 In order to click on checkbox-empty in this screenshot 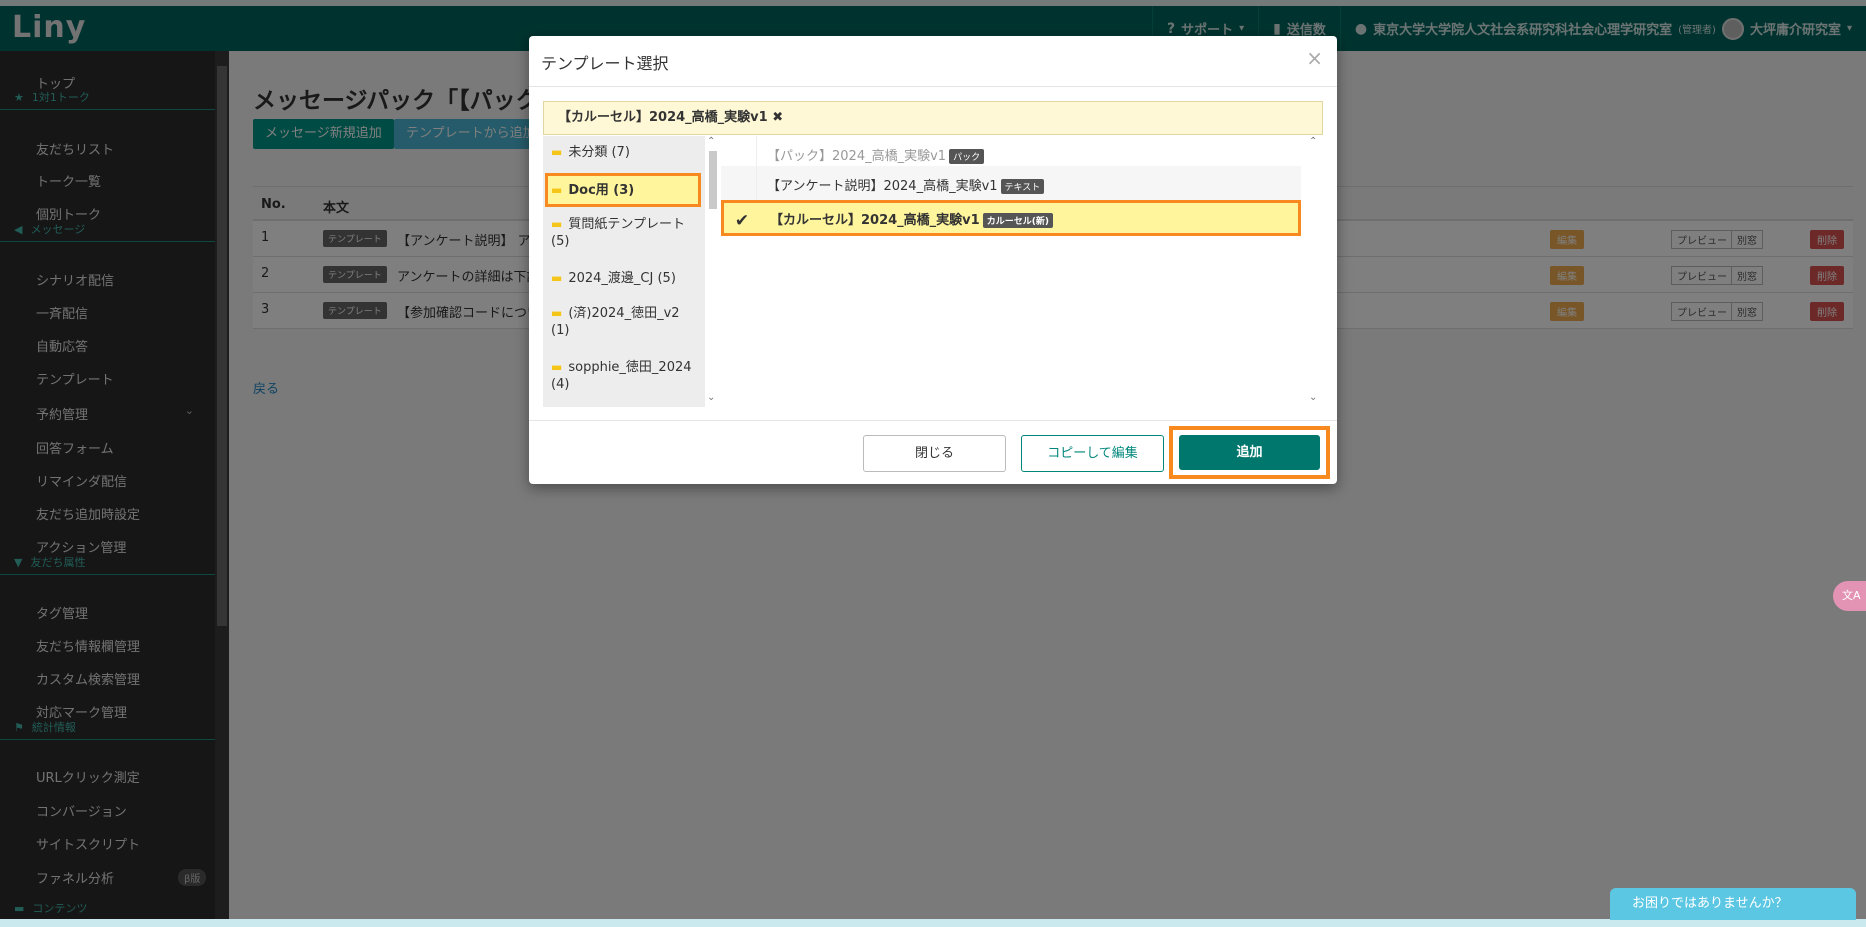, I will do `click(739, 184)`.